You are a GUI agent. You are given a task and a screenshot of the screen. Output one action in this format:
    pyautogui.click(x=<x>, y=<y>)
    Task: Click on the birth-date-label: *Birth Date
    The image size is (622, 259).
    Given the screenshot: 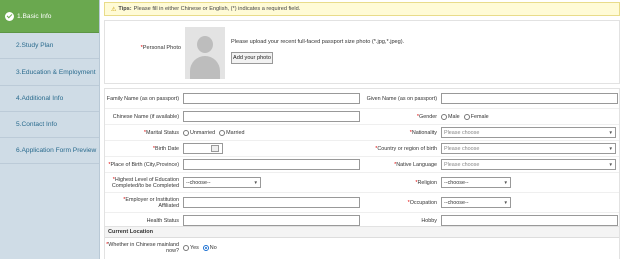 What is the action you would take?
    pyautogui.click(x=165, y=148)
    